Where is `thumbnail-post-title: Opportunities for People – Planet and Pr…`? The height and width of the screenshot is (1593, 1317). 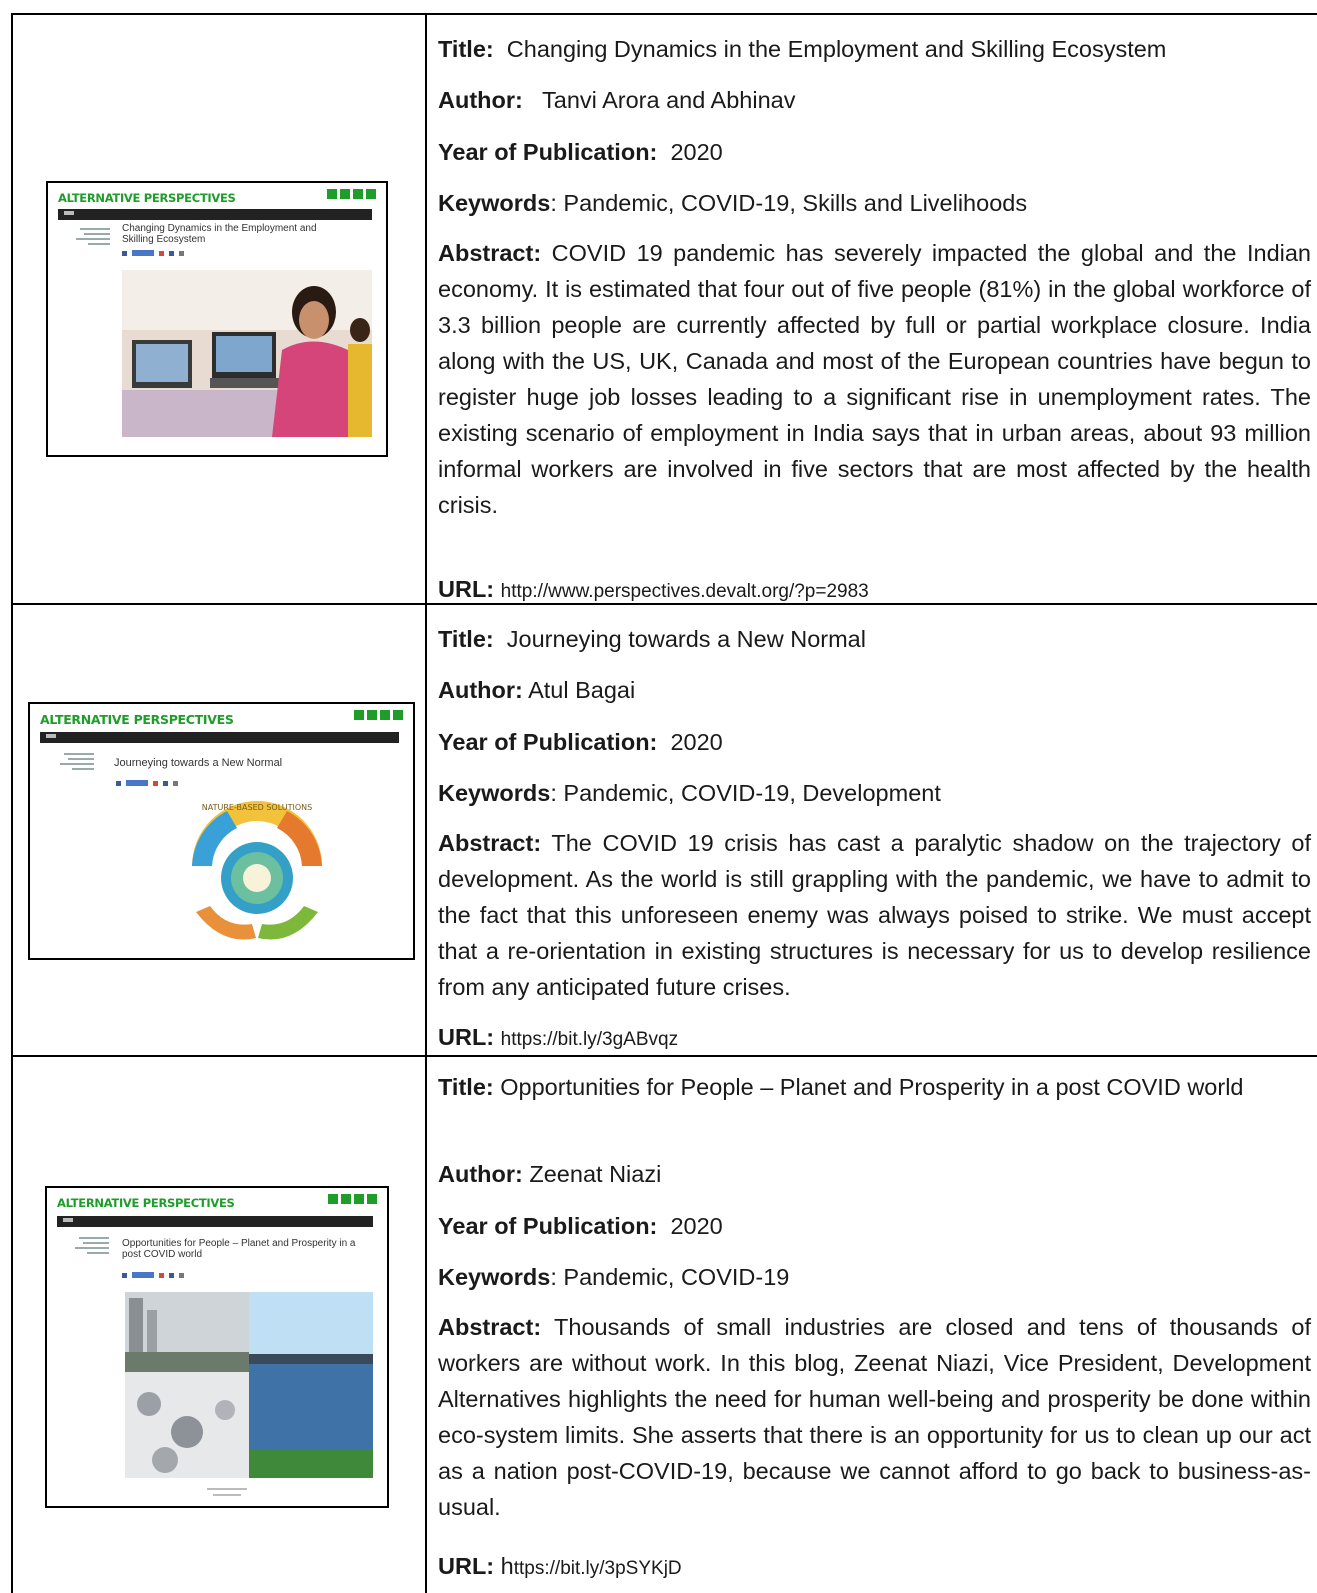 thumbnail-post-title: Opportunities for People – Planet and Pr… is located at coordinates (239, 1249).